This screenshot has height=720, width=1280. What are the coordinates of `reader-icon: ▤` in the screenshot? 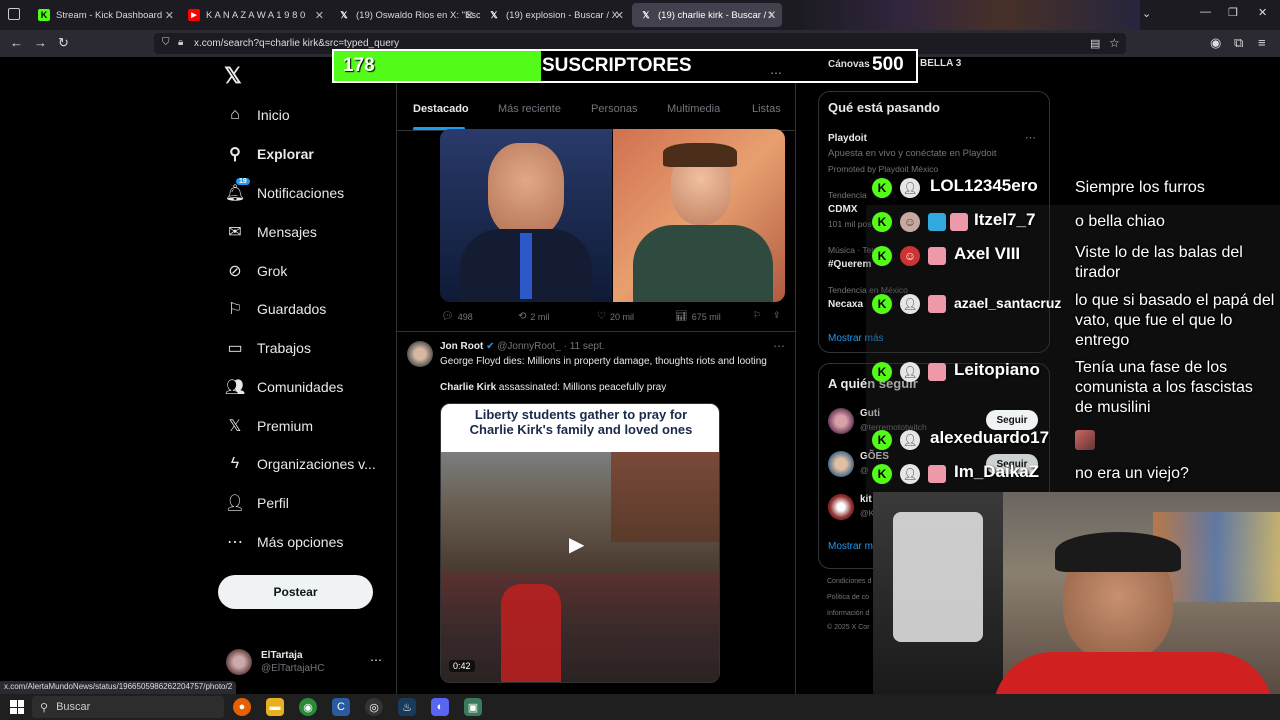 It's located at (1095, 43).